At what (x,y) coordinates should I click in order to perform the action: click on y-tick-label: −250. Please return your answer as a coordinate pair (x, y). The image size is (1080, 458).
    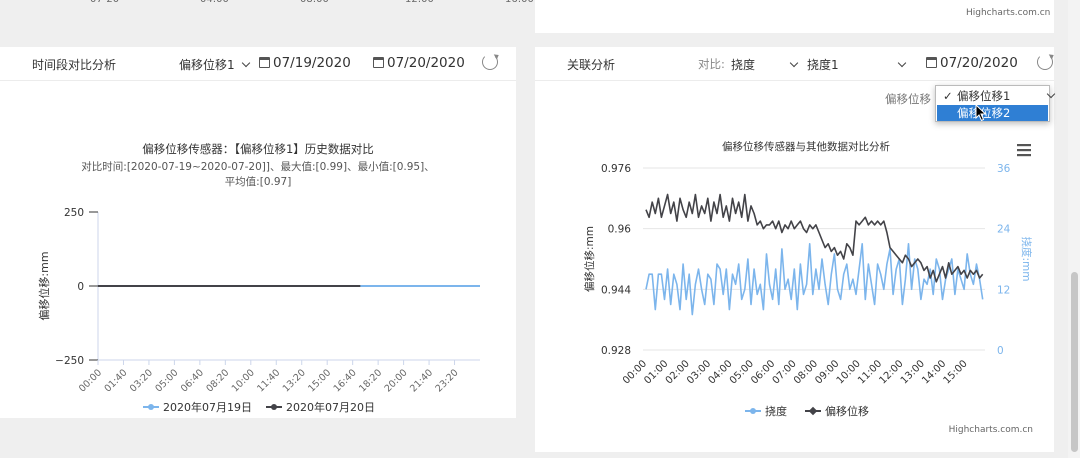
    Looking at the image, I should click on (69, 361).